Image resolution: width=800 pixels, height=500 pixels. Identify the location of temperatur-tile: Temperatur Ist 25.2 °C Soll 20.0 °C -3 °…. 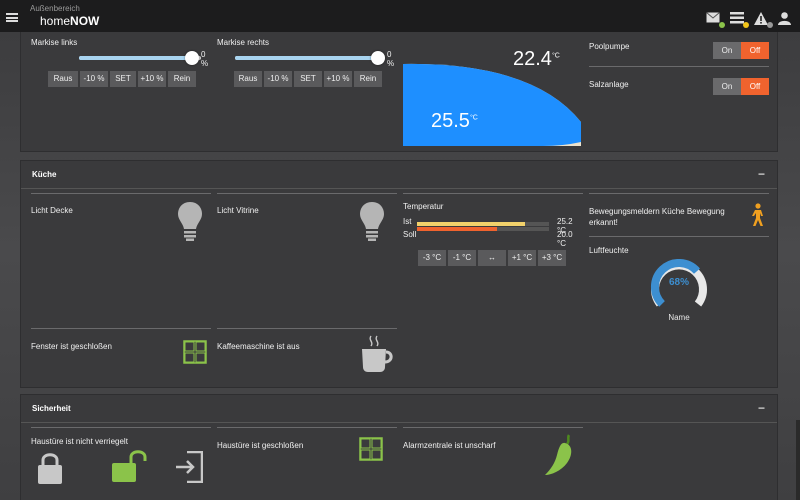
(493, 258).